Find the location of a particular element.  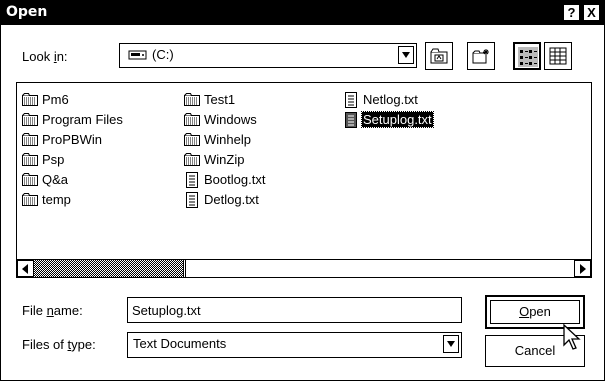

file-name: Psp is located at coordinates (53, 159).